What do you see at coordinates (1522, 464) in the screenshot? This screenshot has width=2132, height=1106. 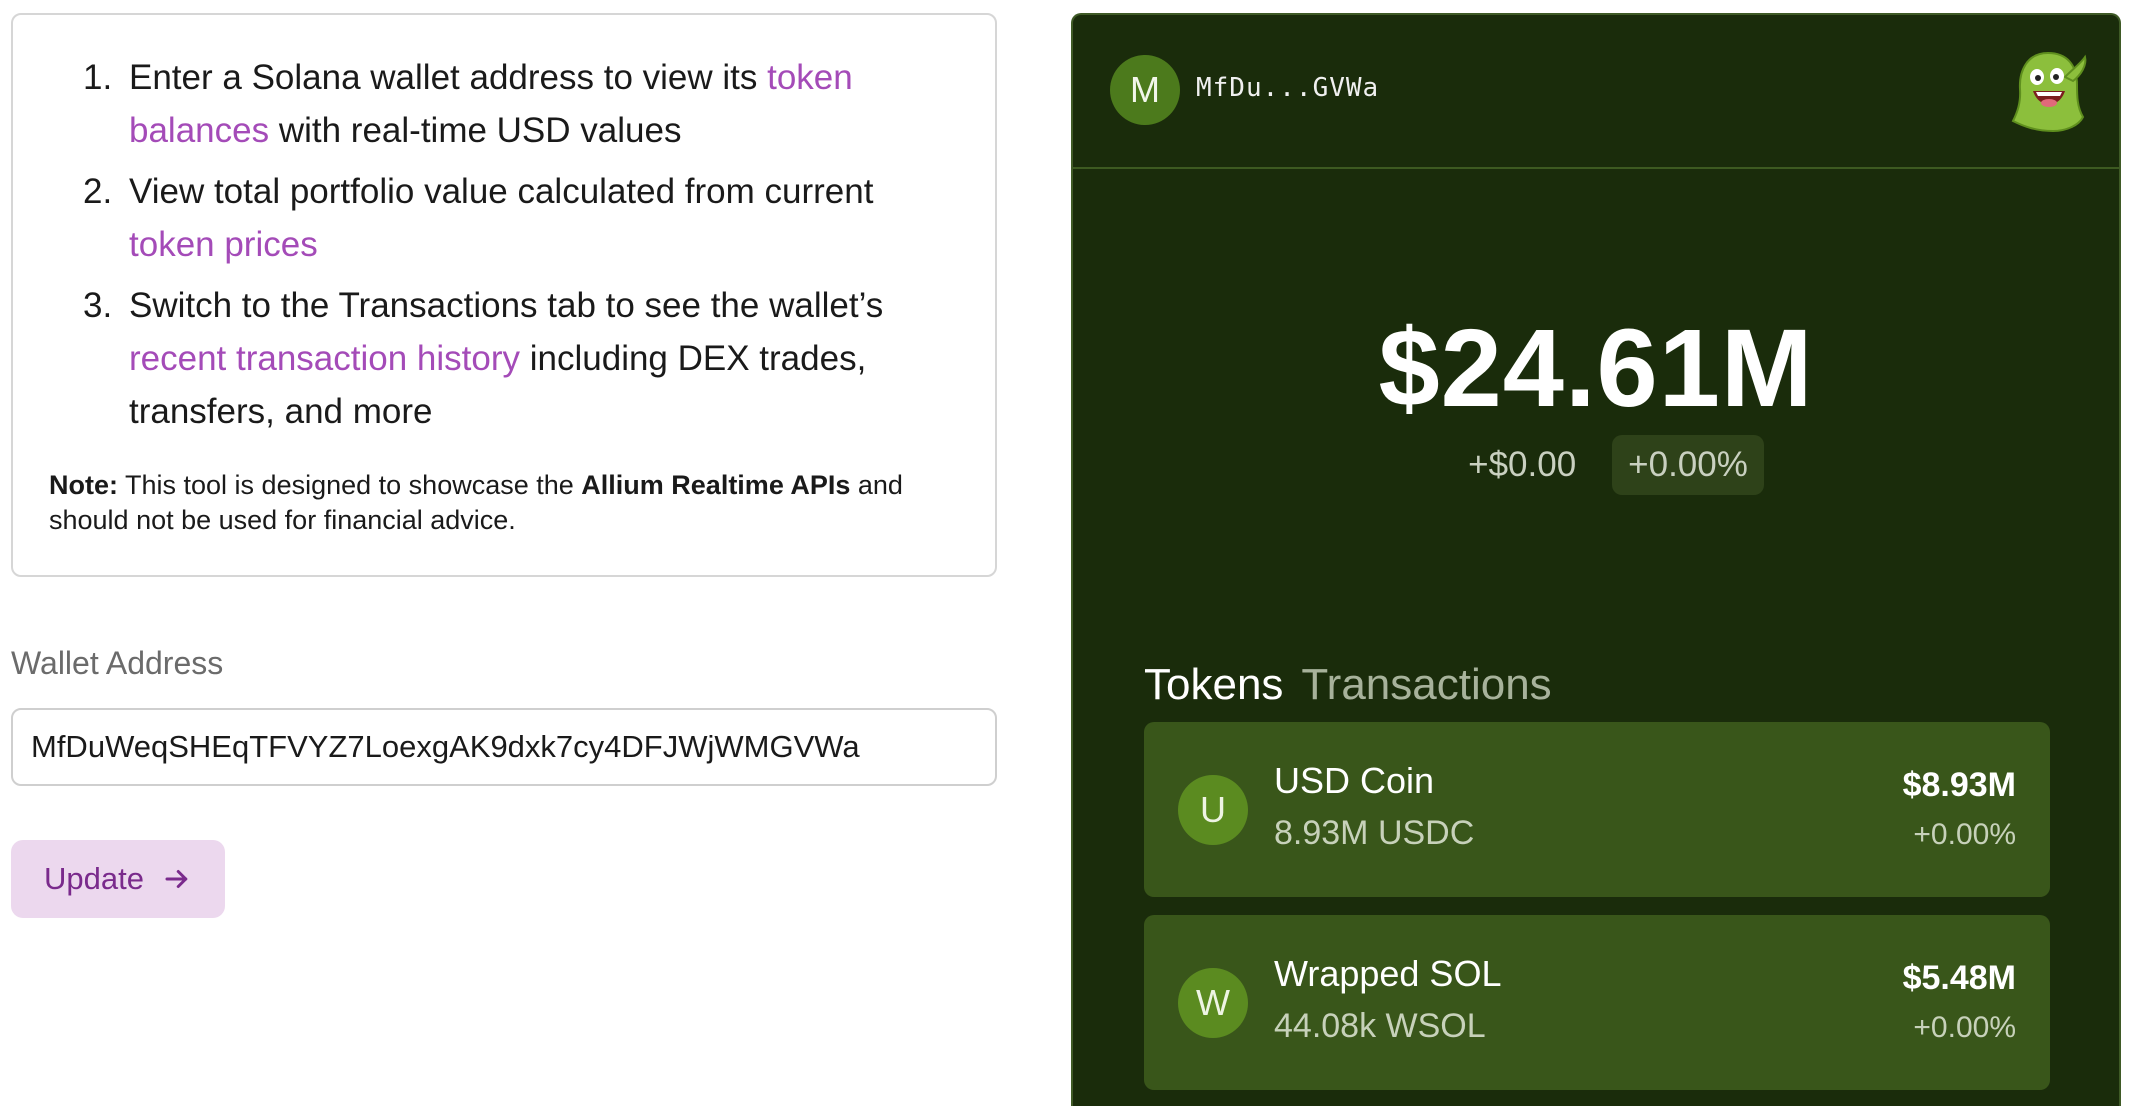 I see `portfolio-change-amount: +$0.00` at bounding box center [1522, 464].